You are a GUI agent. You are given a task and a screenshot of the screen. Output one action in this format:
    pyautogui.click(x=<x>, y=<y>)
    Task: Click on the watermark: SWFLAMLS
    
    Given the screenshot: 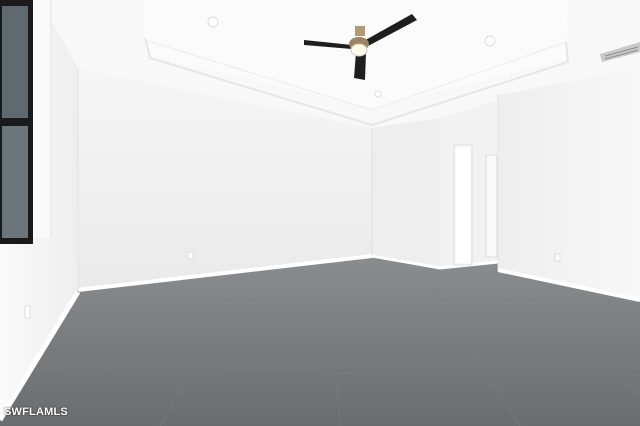 What is the action you would take?
    pyautogui.click(x=36, y=412)
    